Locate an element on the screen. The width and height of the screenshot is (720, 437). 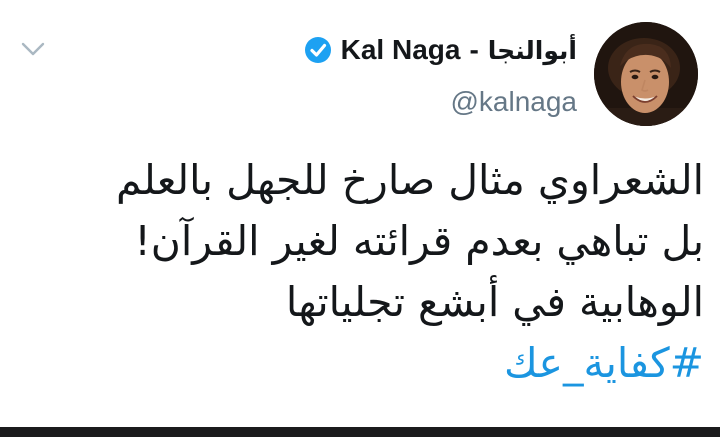
bottom-divider is located at coordinates (360, 432).